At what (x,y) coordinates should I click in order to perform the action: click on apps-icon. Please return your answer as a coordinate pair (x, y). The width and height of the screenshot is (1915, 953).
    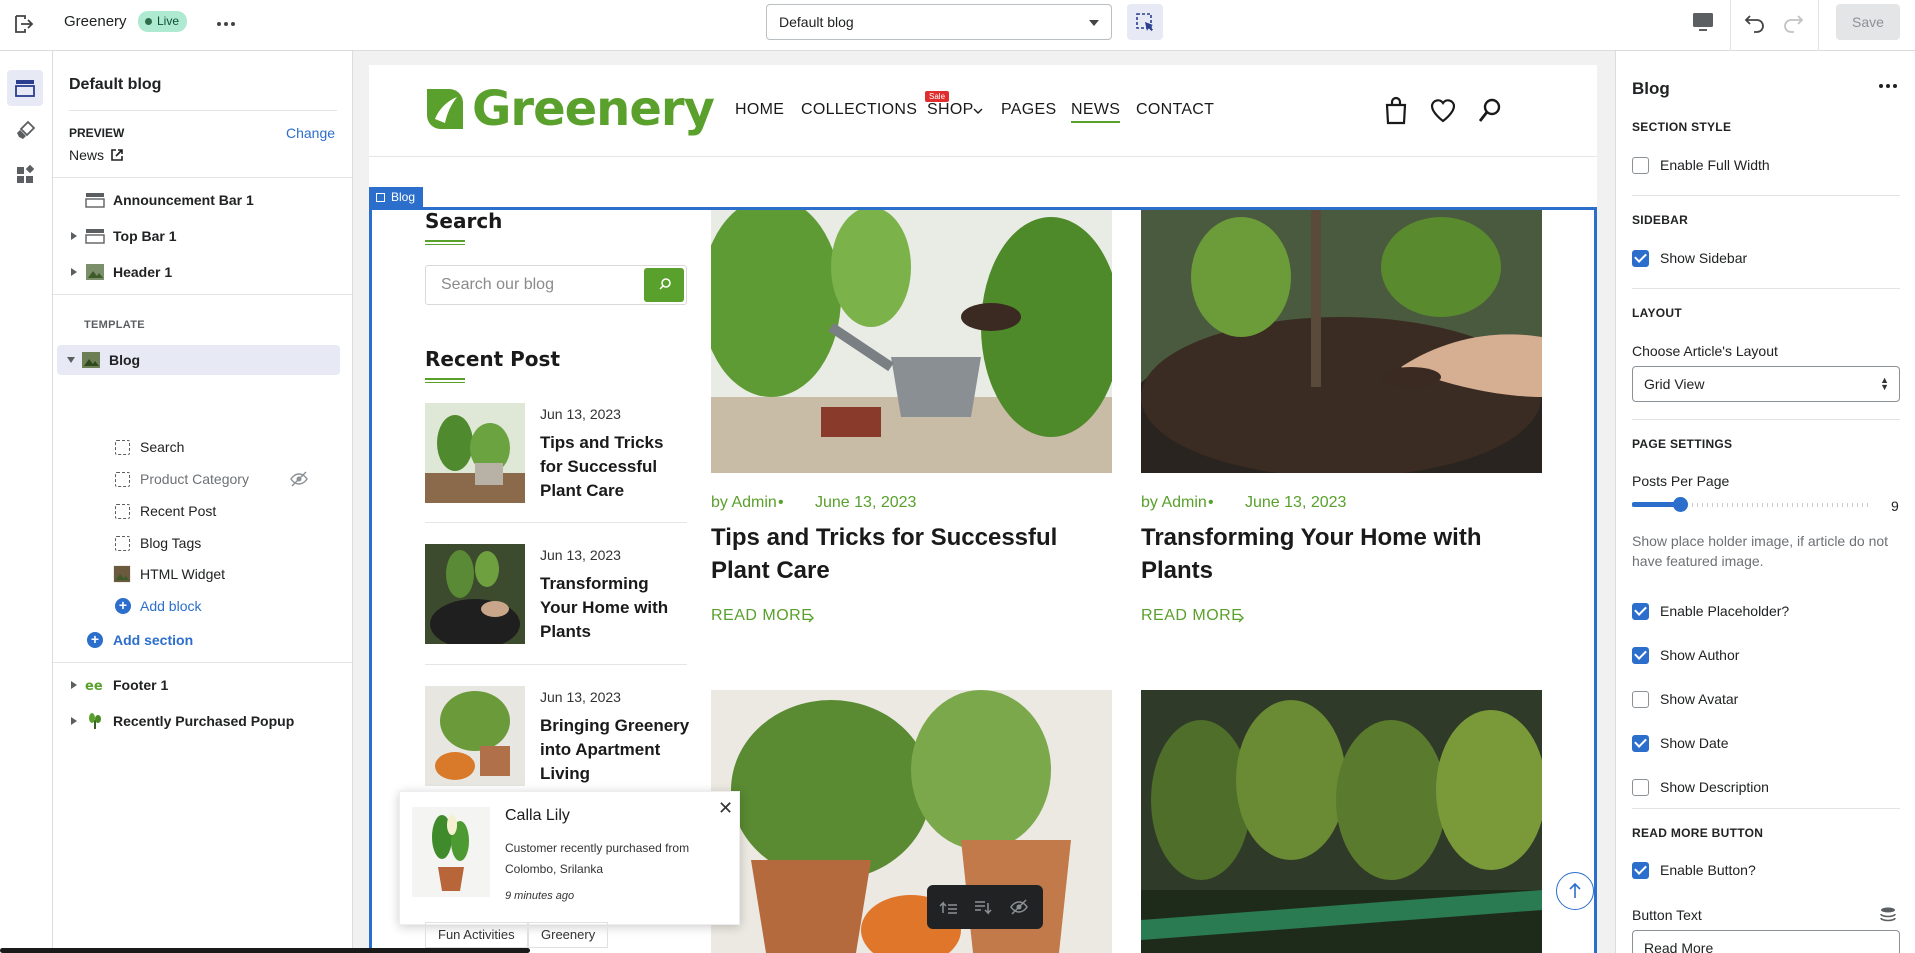
    Looking at the image, I should click on (26, 173).